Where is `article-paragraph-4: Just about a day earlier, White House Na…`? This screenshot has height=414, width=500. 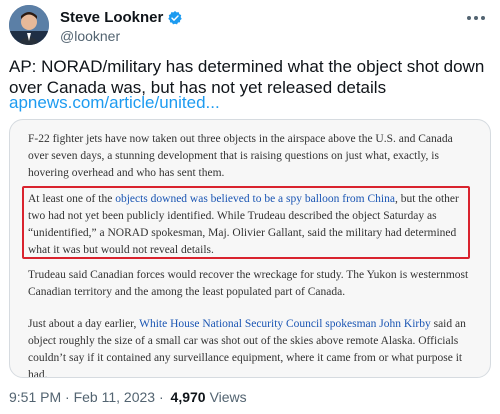 article-paragraph-4: Just about a day earlier, White House Na… is located at coordinates (249, 346).